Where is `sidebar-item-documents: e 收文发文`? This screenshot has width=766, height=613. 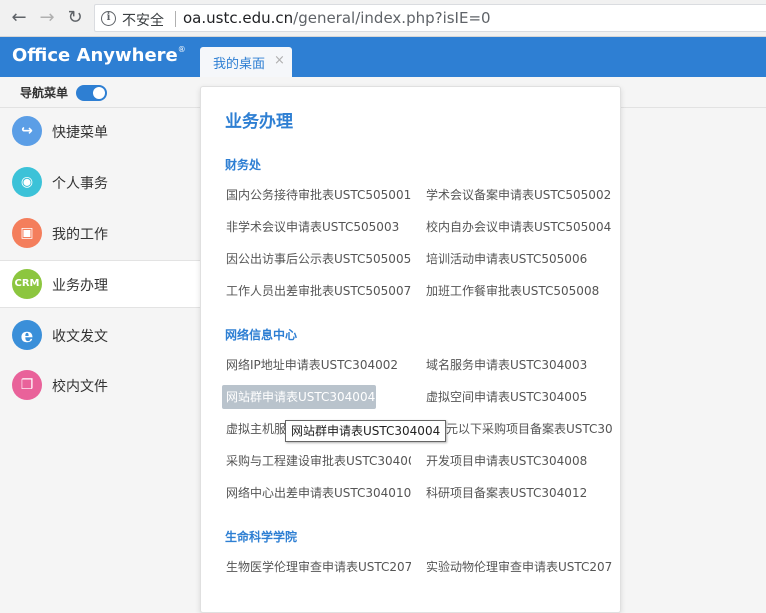
sidebar-item-documents: e 收文发文 is located at coordinates (100, 336).